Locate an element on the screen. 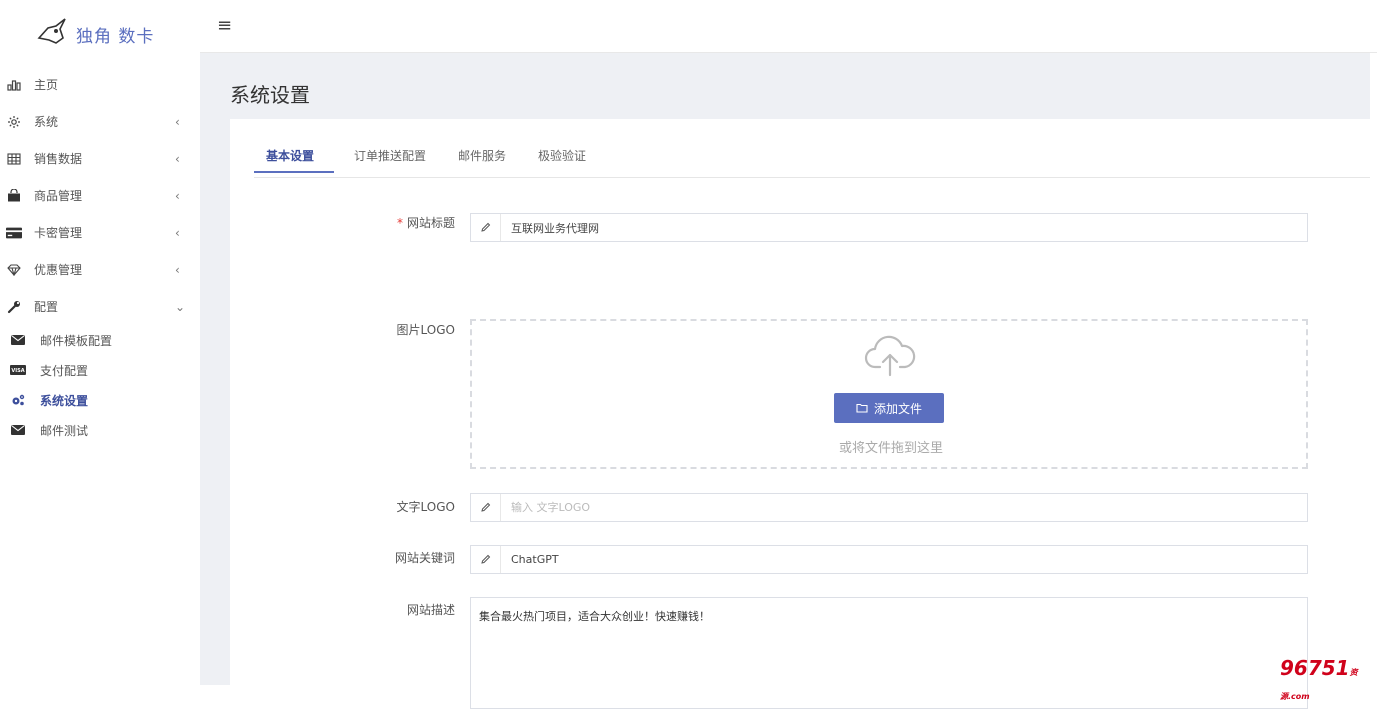 The width and height of the screenshot is (1377, 709). gear-icon is located at coordinates (14, 122).